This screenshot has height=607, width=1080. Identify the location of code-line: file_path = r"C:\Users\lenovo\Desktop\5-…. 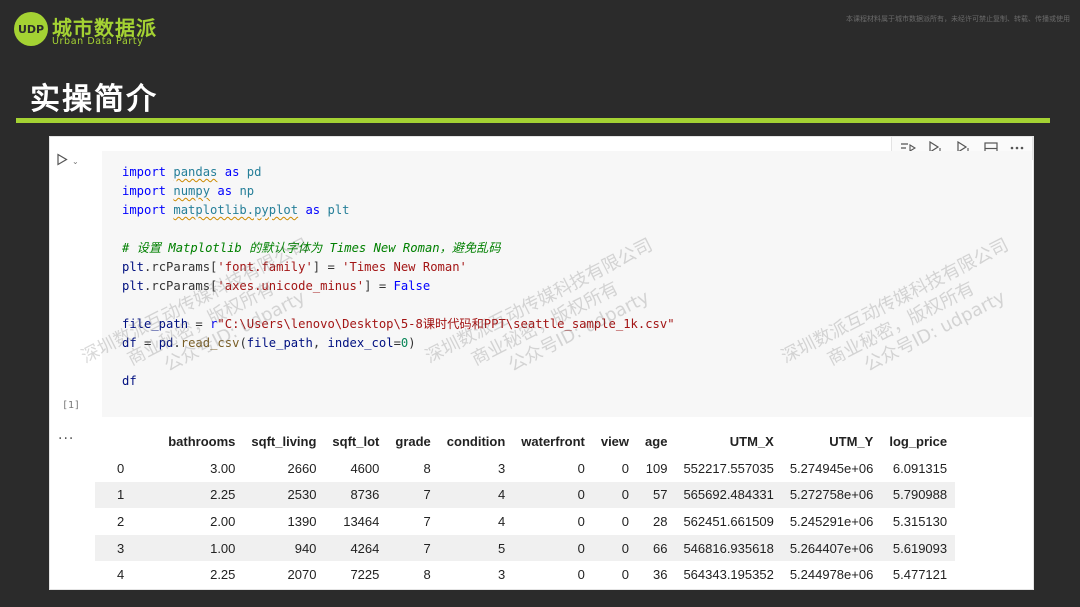
(398, 324).